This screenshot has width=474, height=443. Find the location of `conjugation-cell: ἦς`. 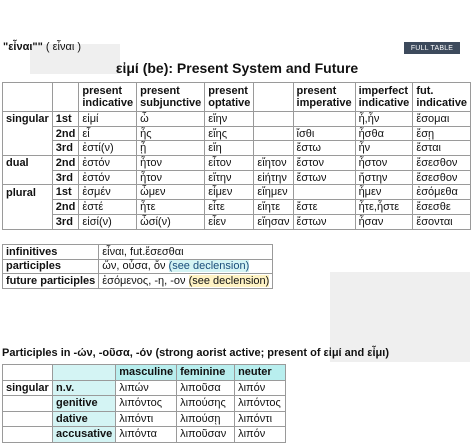

conjugation-cell: ἦς is located at coordinates (171, 133).